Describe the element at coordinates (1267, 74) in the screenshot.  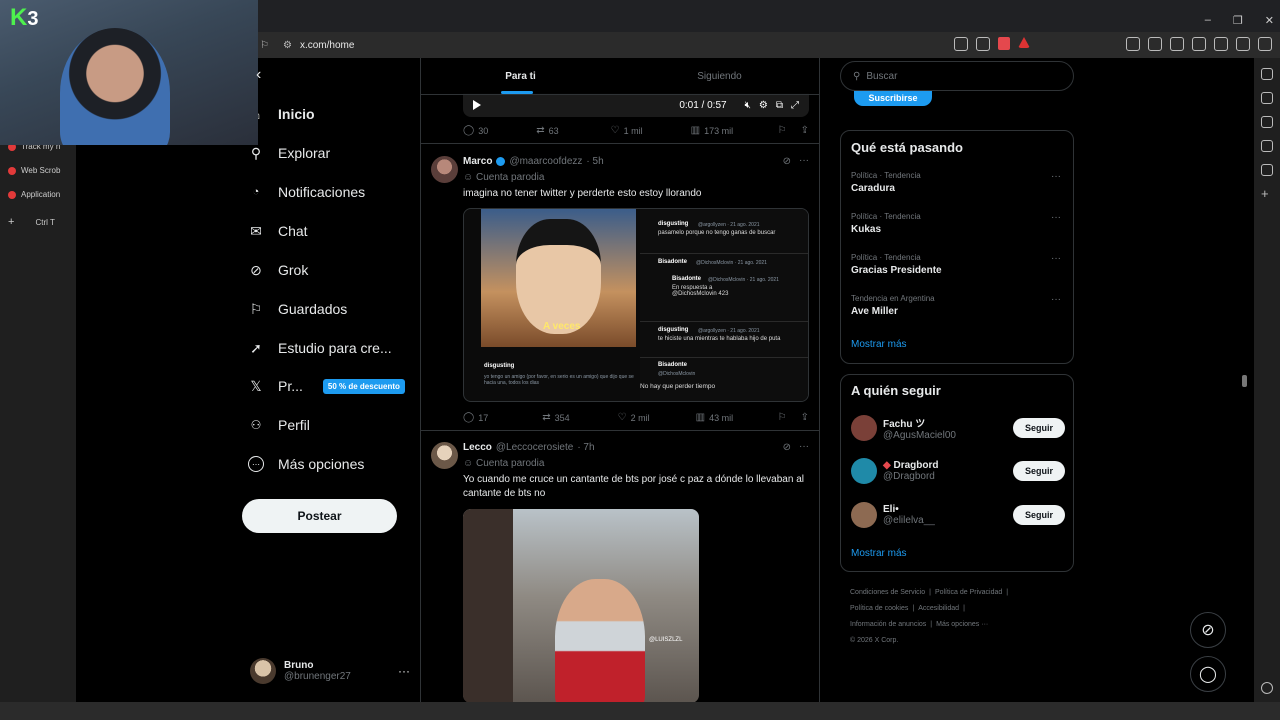
I see `pin-icon` at that location.